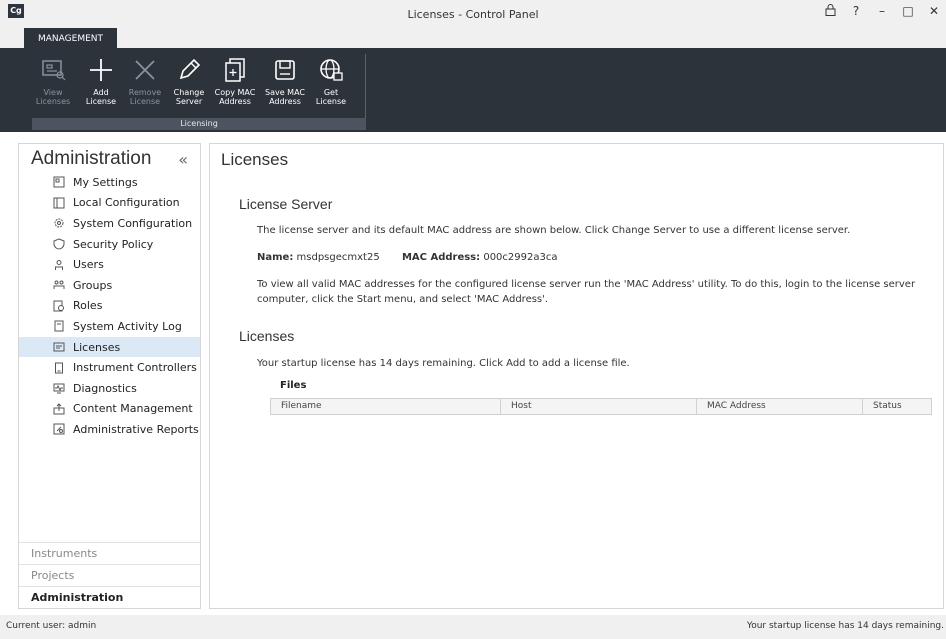 The height and width of the screenshot is (639, 946). What do you see at coordinates (934, 11) in the screenshot?
I see `close-button: ✕` at bounding box center [934, 11].